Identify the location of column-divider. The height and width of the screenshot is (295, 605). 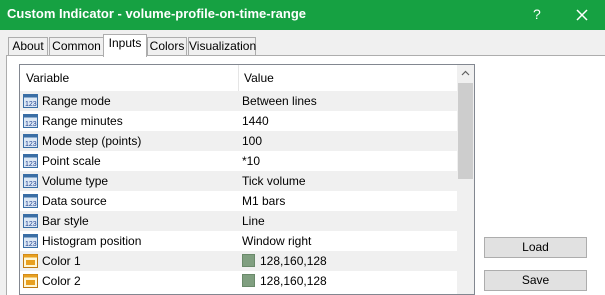
(238, 78).